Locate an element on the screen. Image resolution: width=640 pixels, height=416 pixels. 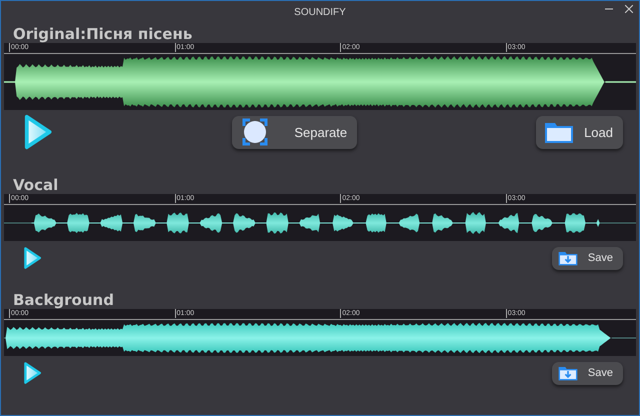
separate-button: Separate is located at coordinates (295, 132).